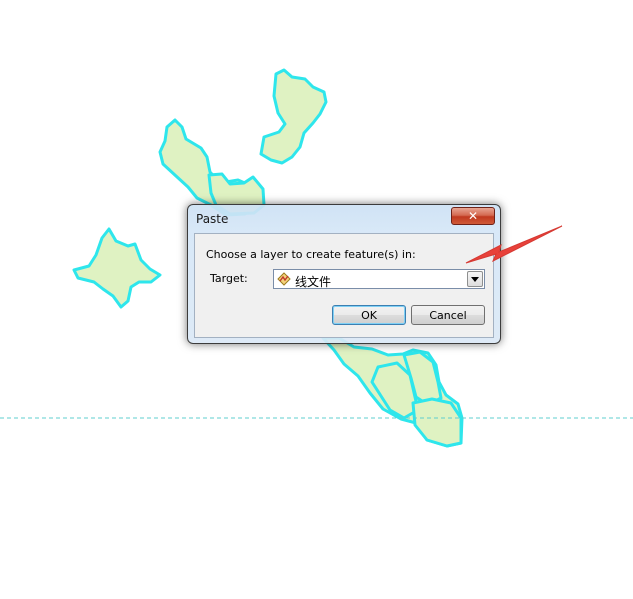  I want to click on annotation-arrow, so click(514, 244).